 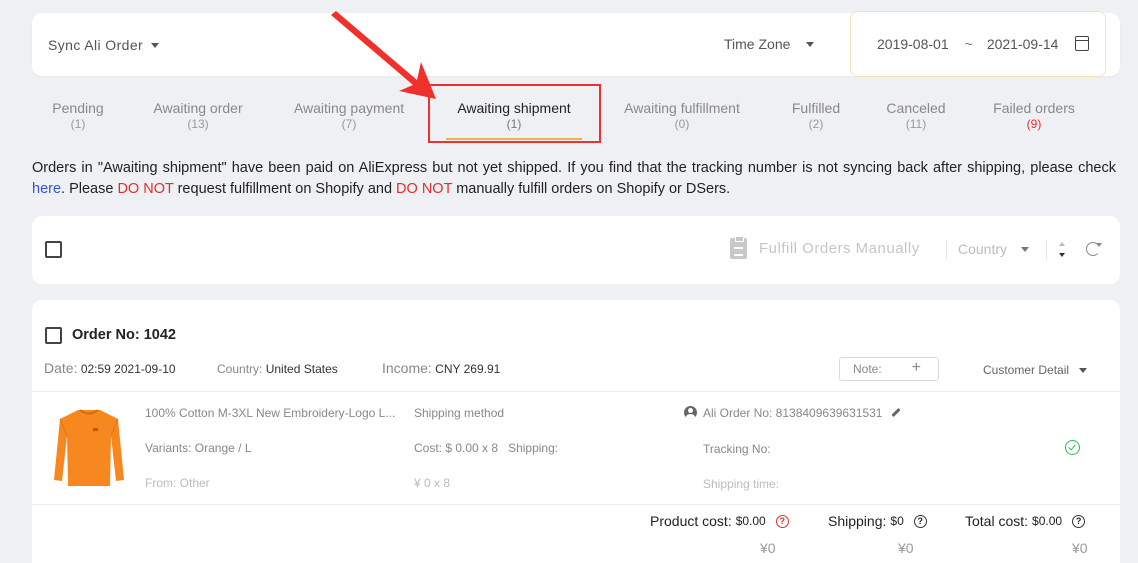 What do you see at coordinates (514, 113) in the screenshot?
I see `highlight-box` at bounding box center [514, 113].